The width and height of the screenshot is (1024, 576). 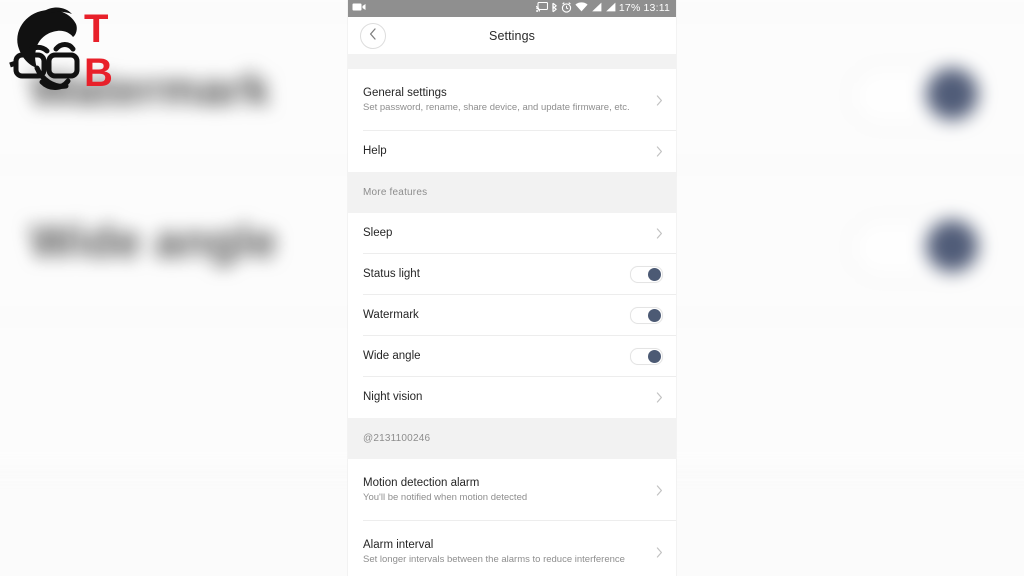 What do you see at coordinates (391, 315) in the screenshot?
I see `row-title: Watermark` at bounding box center [391, 315].